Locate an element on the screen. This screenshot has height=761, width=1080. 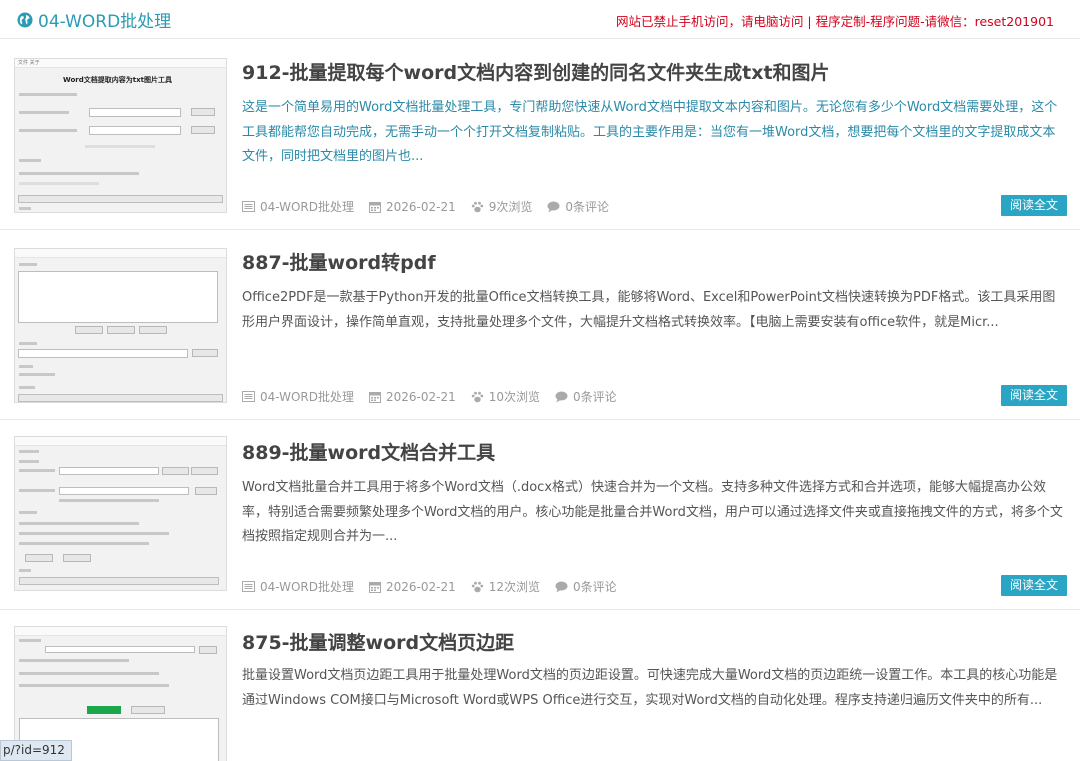
meta-views: 12次浏览 is located at coordinates (505, 586).